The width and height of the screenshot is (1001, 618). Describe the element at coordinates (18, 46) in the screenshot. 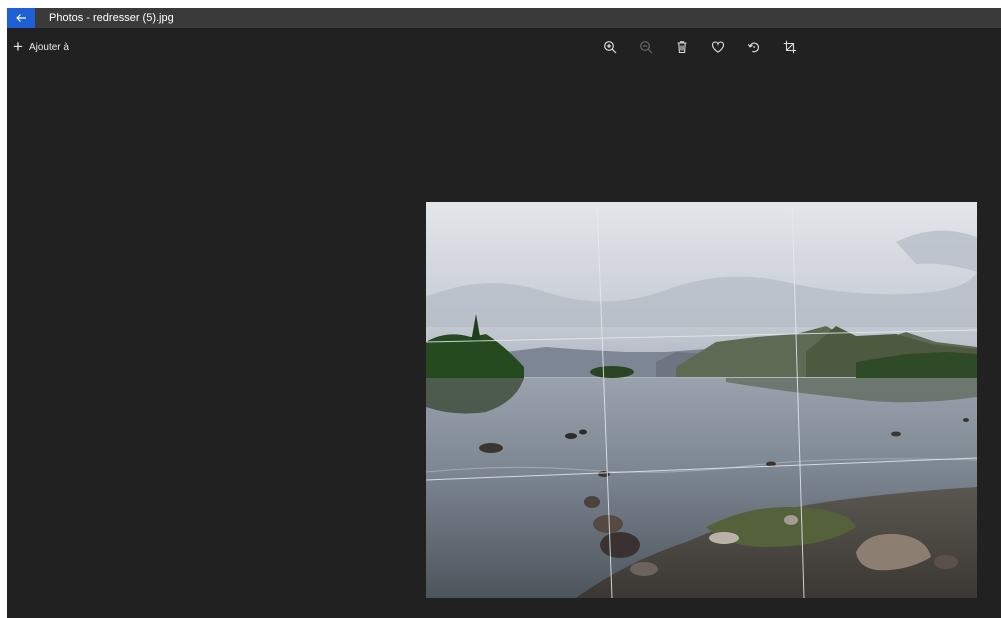

I see `plus-icon: +` at that location.